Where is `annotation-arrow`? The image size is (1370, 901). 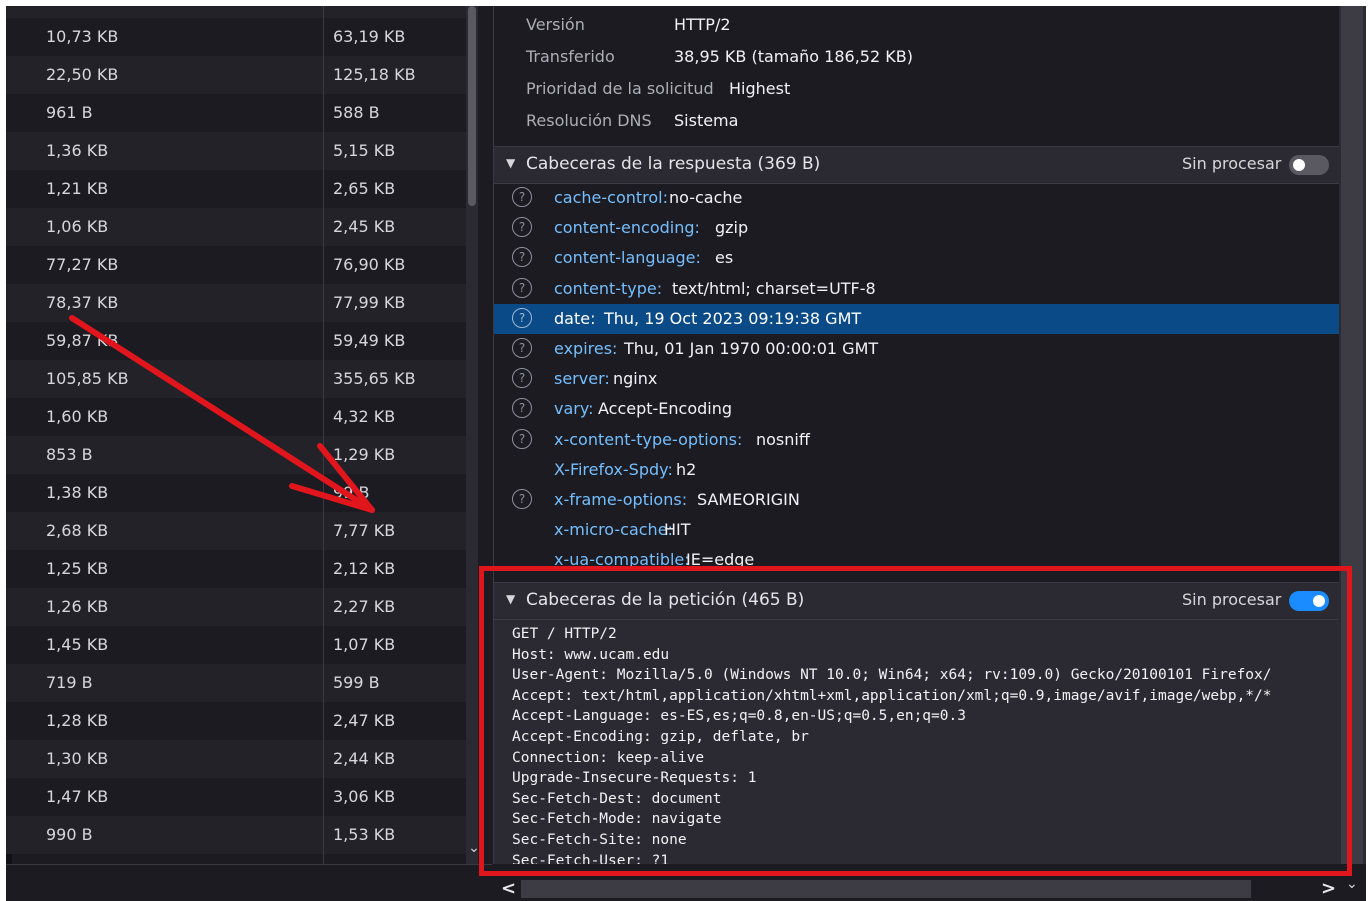
annotation-arrow is located at coordinates (222, 414).